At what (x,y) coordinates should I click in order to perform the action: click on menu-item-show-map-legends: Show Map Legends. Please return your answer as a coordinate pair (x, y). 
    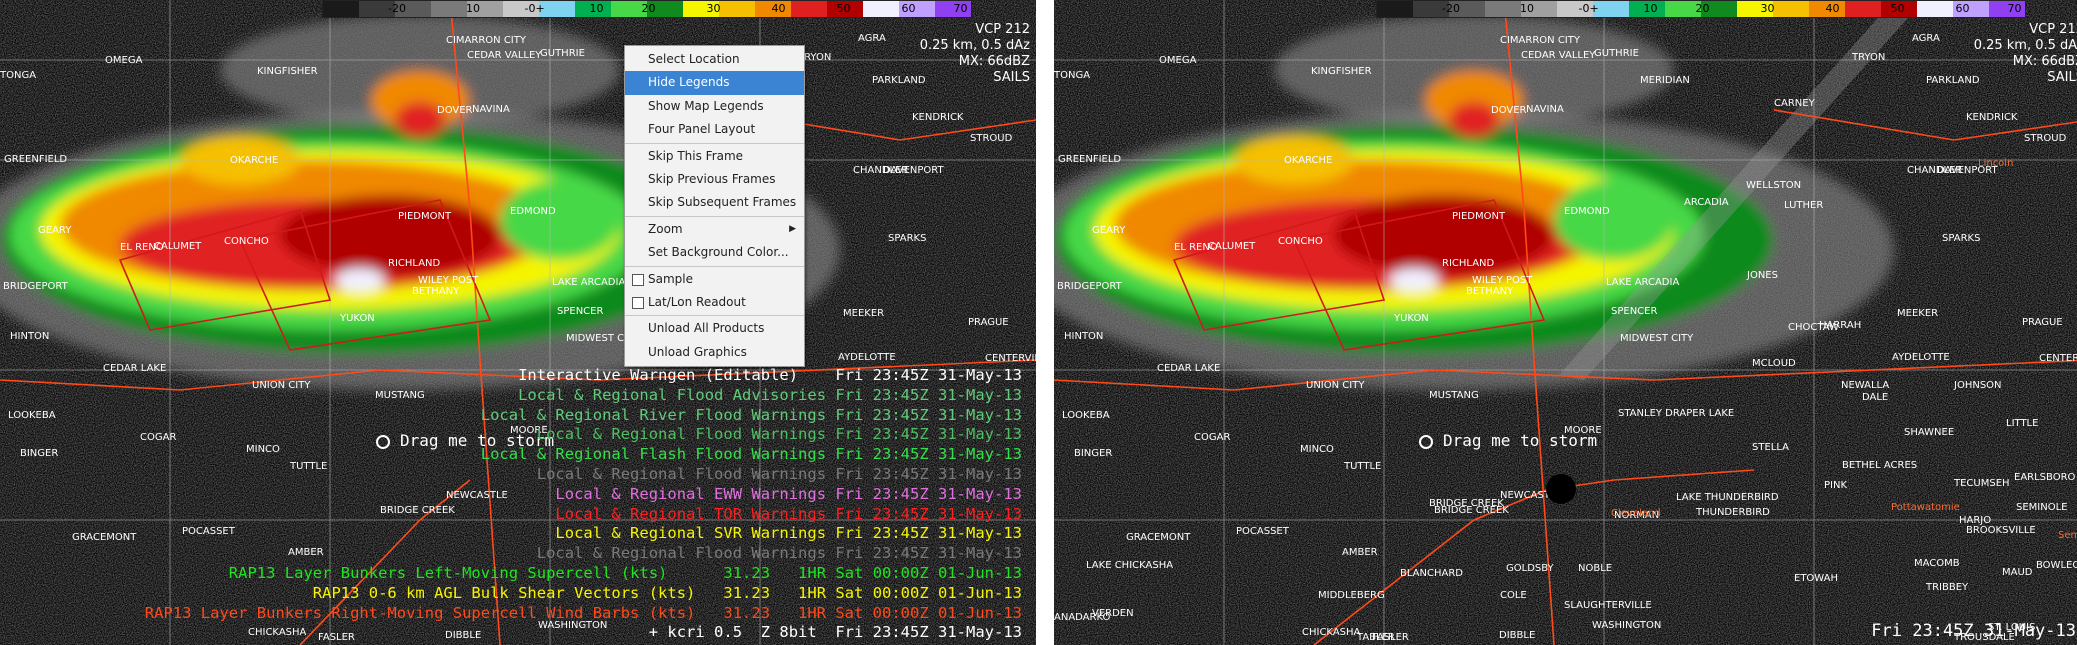
    Looking at the image, I should click on (714, 106).